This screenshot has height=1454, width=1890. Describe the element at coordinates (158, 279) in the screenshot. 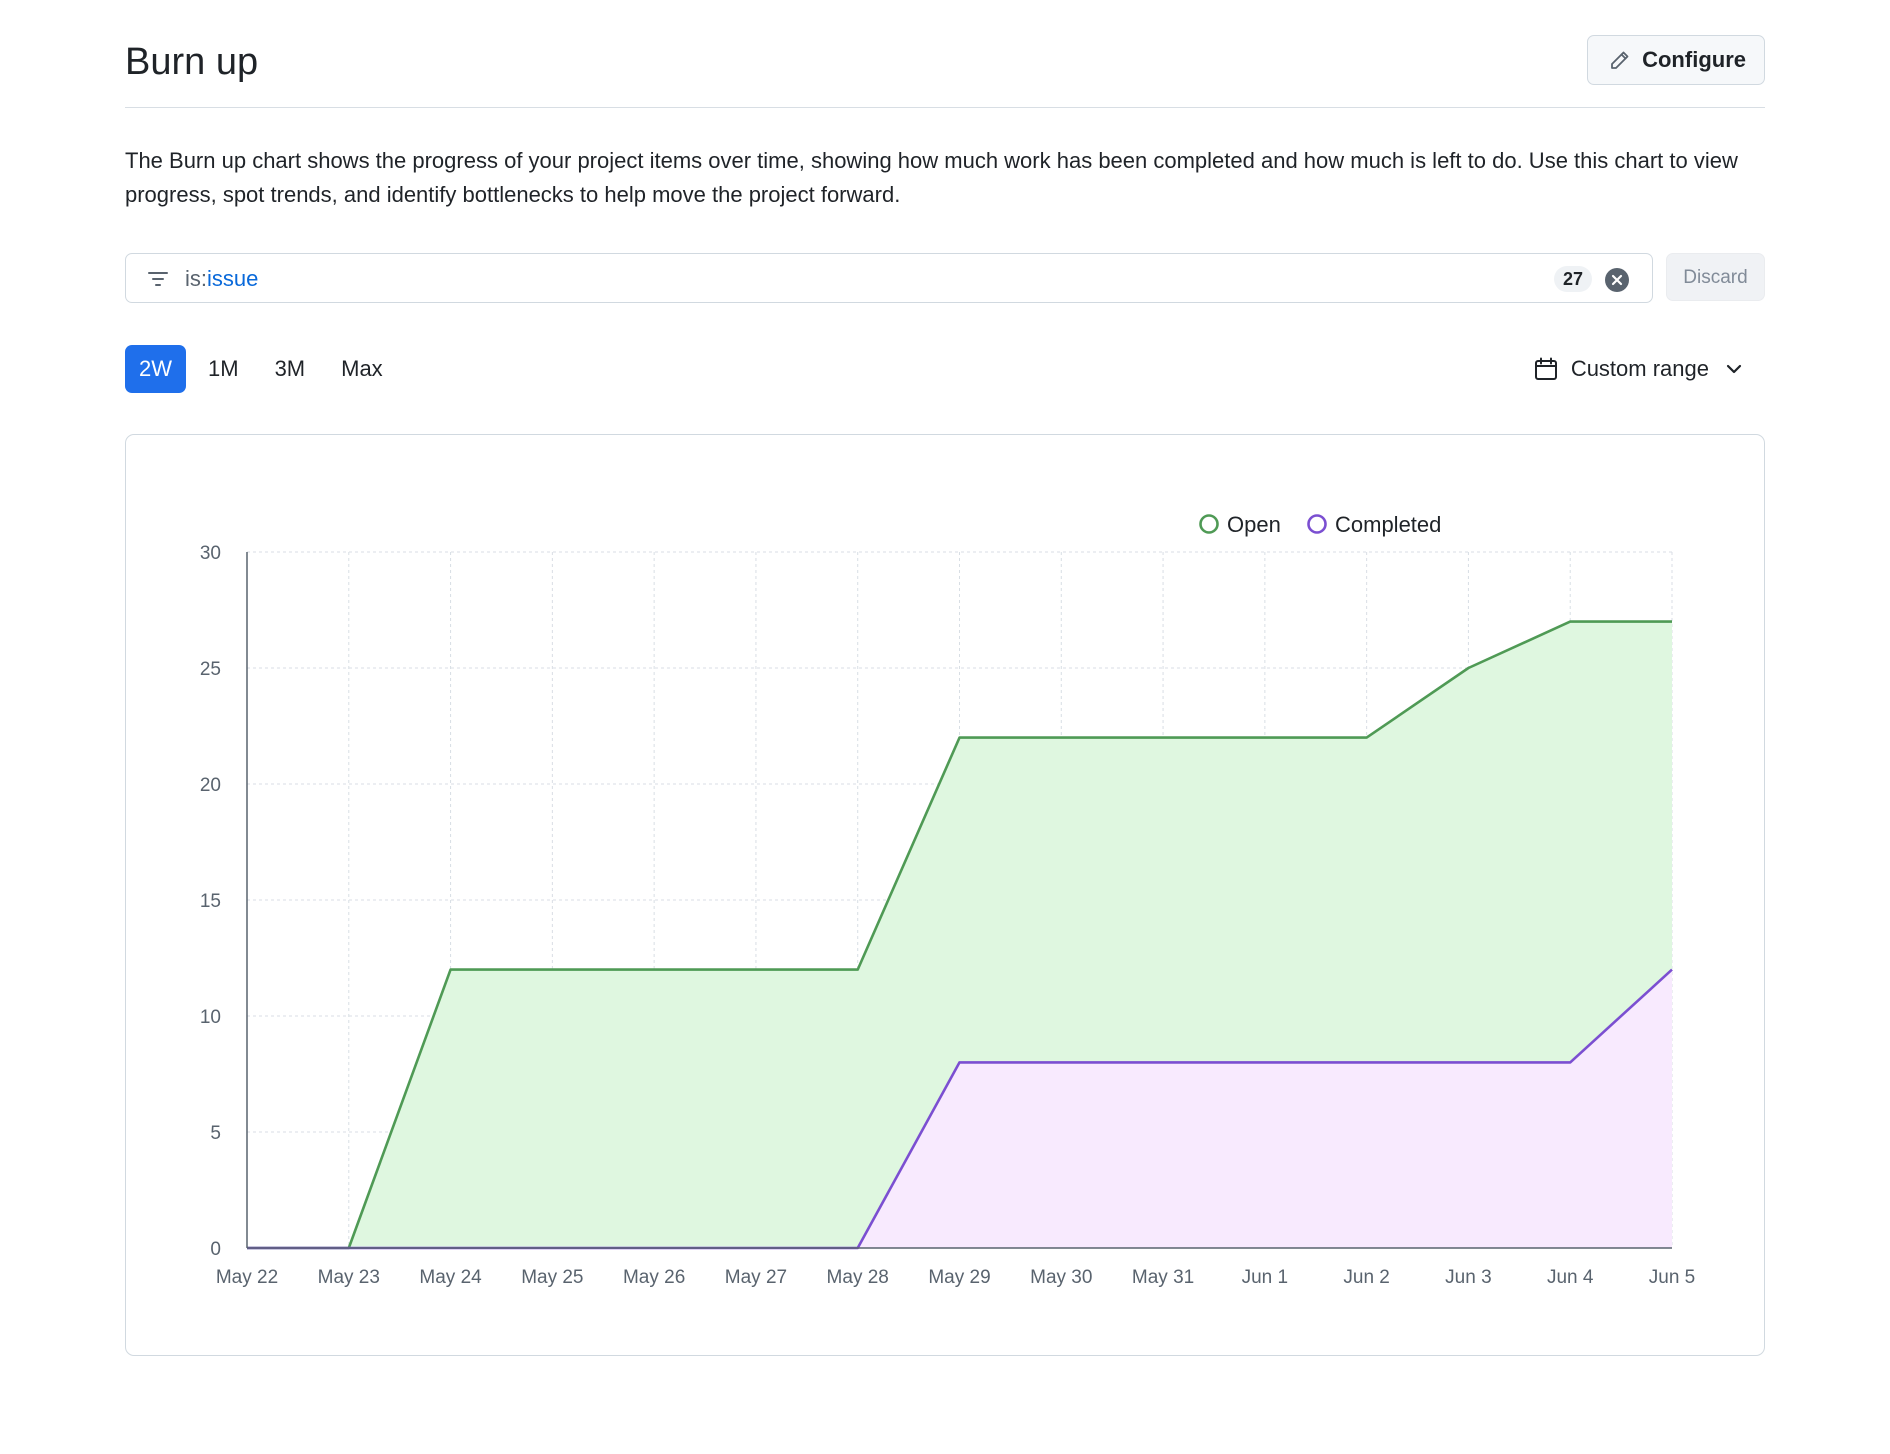

I see `filter-icon` at that location.